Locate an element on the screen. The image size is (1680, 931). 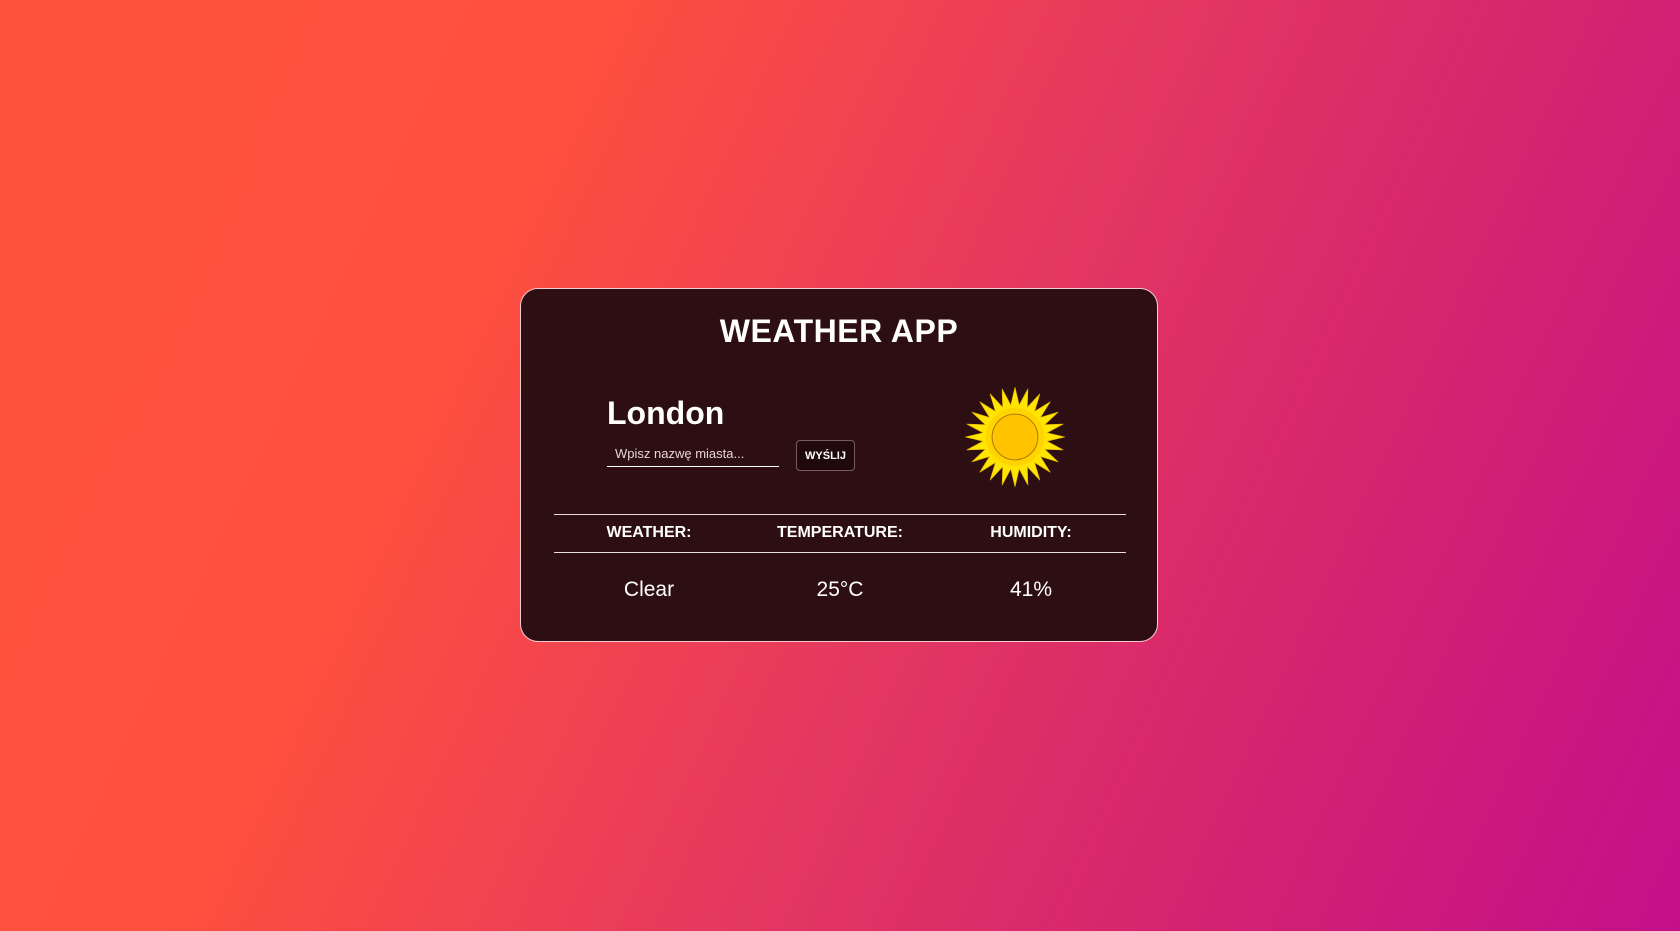
submit-button: WYŚLIJ is located at coordinates (825, 455).